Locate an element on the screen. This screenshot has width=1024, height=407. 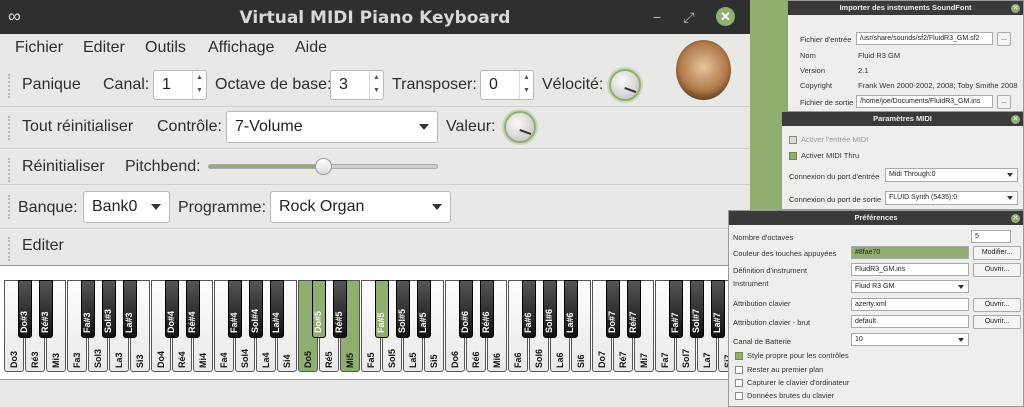
key-label: Sol#5 is located at coordinates (402, 320).